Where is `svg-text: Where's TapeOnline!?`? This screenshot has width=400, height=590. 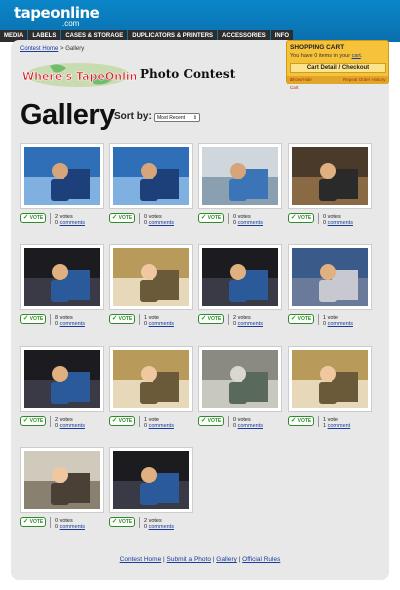
svg-text: Where's TapeOnline!? is located at coordinates (79, 76).